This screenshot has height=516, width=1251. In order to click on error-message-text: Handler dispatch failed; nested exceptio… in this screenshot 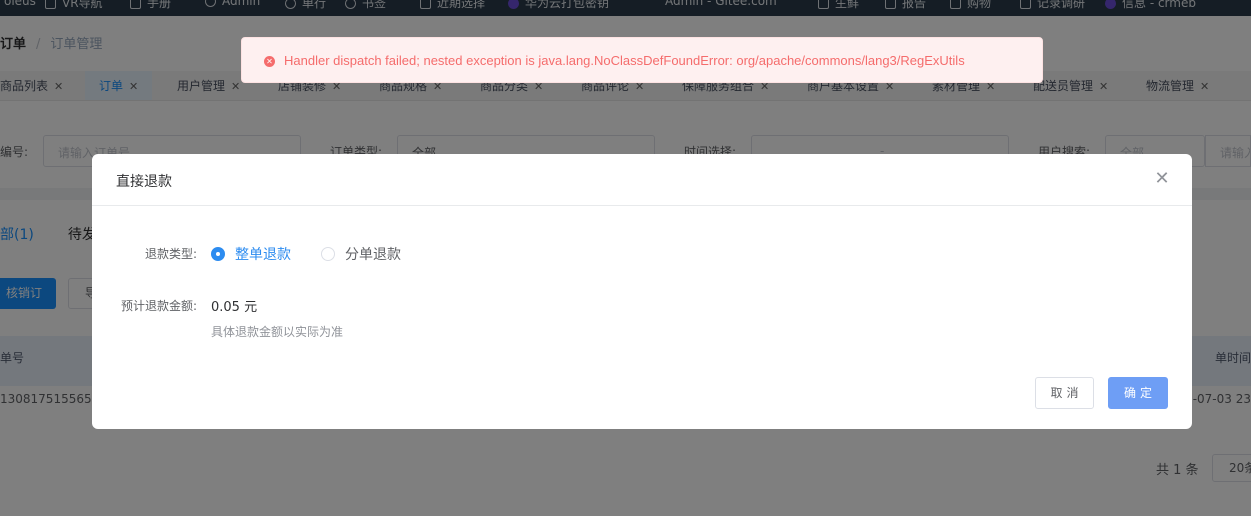, I will do `click(624, 60)`.